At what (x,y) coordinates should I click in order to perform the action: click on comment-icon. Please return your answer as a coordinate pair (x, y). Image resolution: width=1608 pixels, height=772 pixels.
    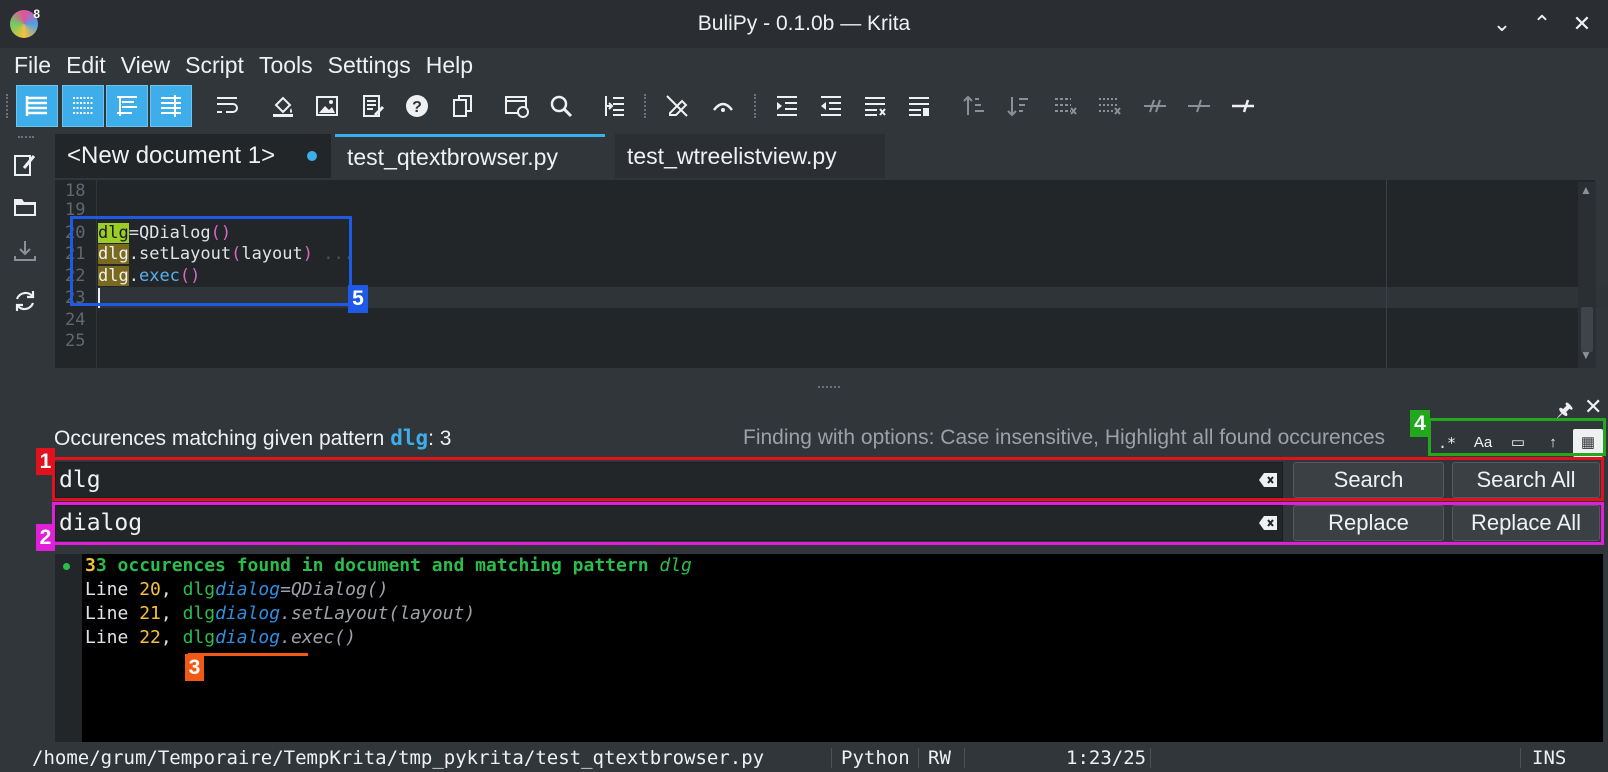
    Looking at the image, I should click on (1155, 106).